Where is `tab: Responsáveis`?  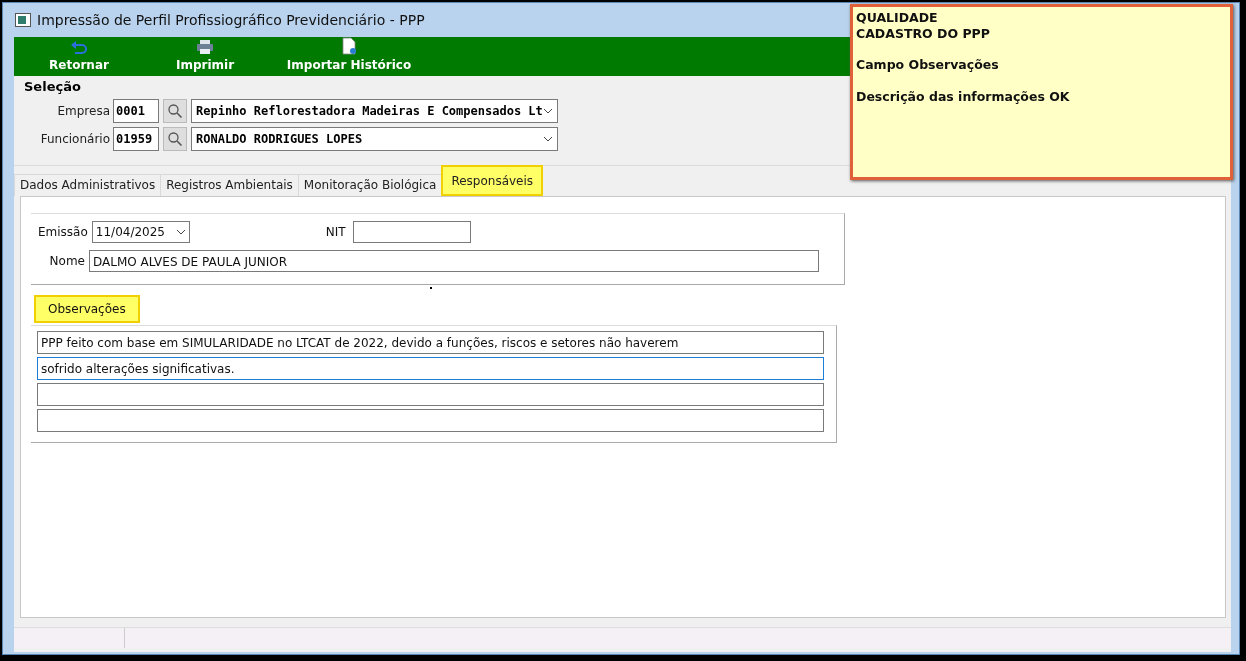
tab: Responsáveis is located at coordinates (492, 180).